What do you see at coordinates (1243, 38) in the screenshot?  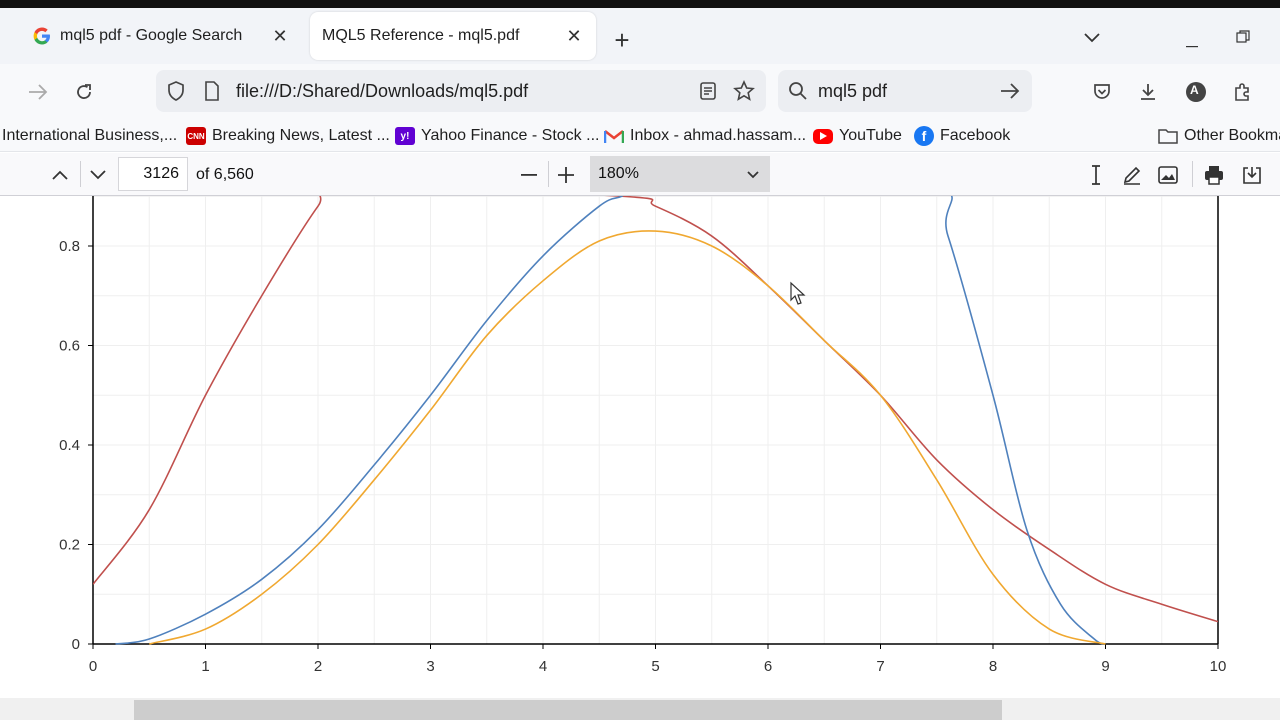 I see `restore-icon` at bounding box center [1243, 38].